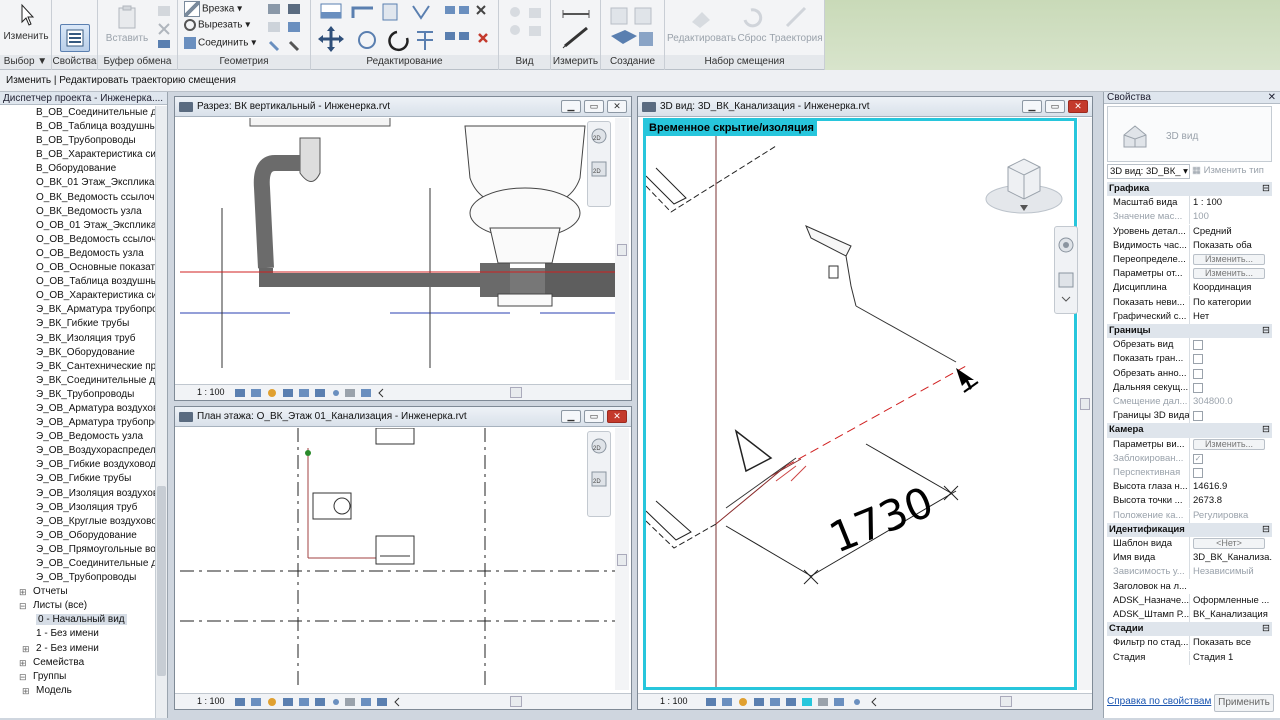 This screenshot has width=1280, height=720. I want to click on view-tool-icons, so click(525, 27).